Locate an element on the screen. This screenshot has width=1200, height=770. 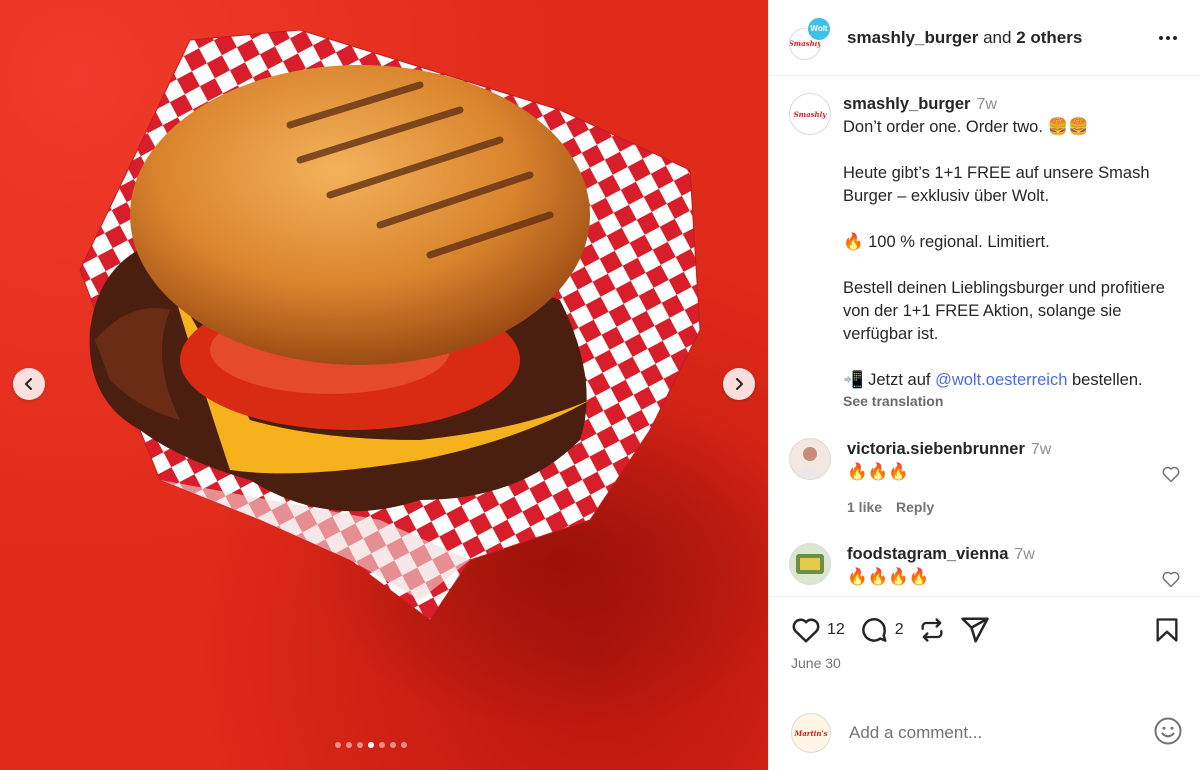
caption-text: 📲 Jetzt auf is located at coordinates (889, 380).